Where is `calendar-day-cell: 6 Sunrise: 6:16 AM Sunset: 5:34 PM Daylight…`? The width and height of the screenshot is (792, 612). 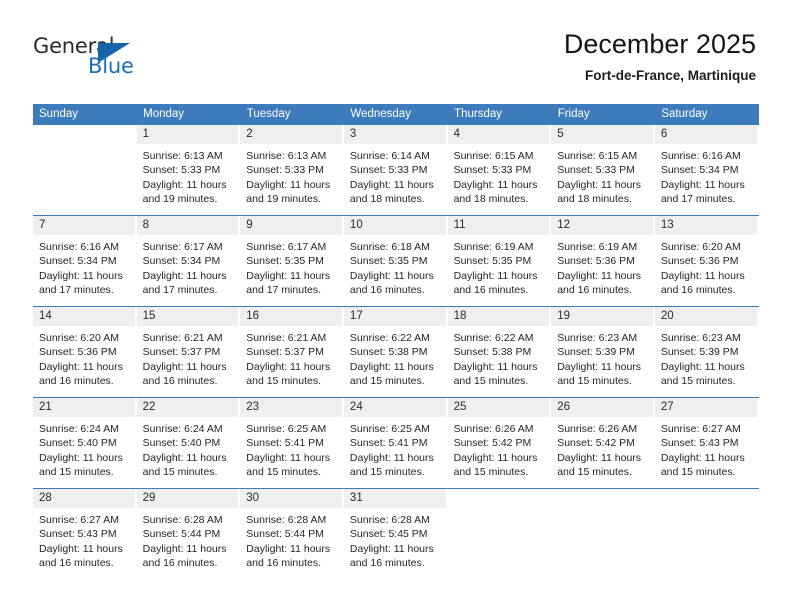 calendar-day-cell: 6 Sunrise: 6:16 AM Sunset: 5:34 PM Daylight… is located at coordinates (706, 170).